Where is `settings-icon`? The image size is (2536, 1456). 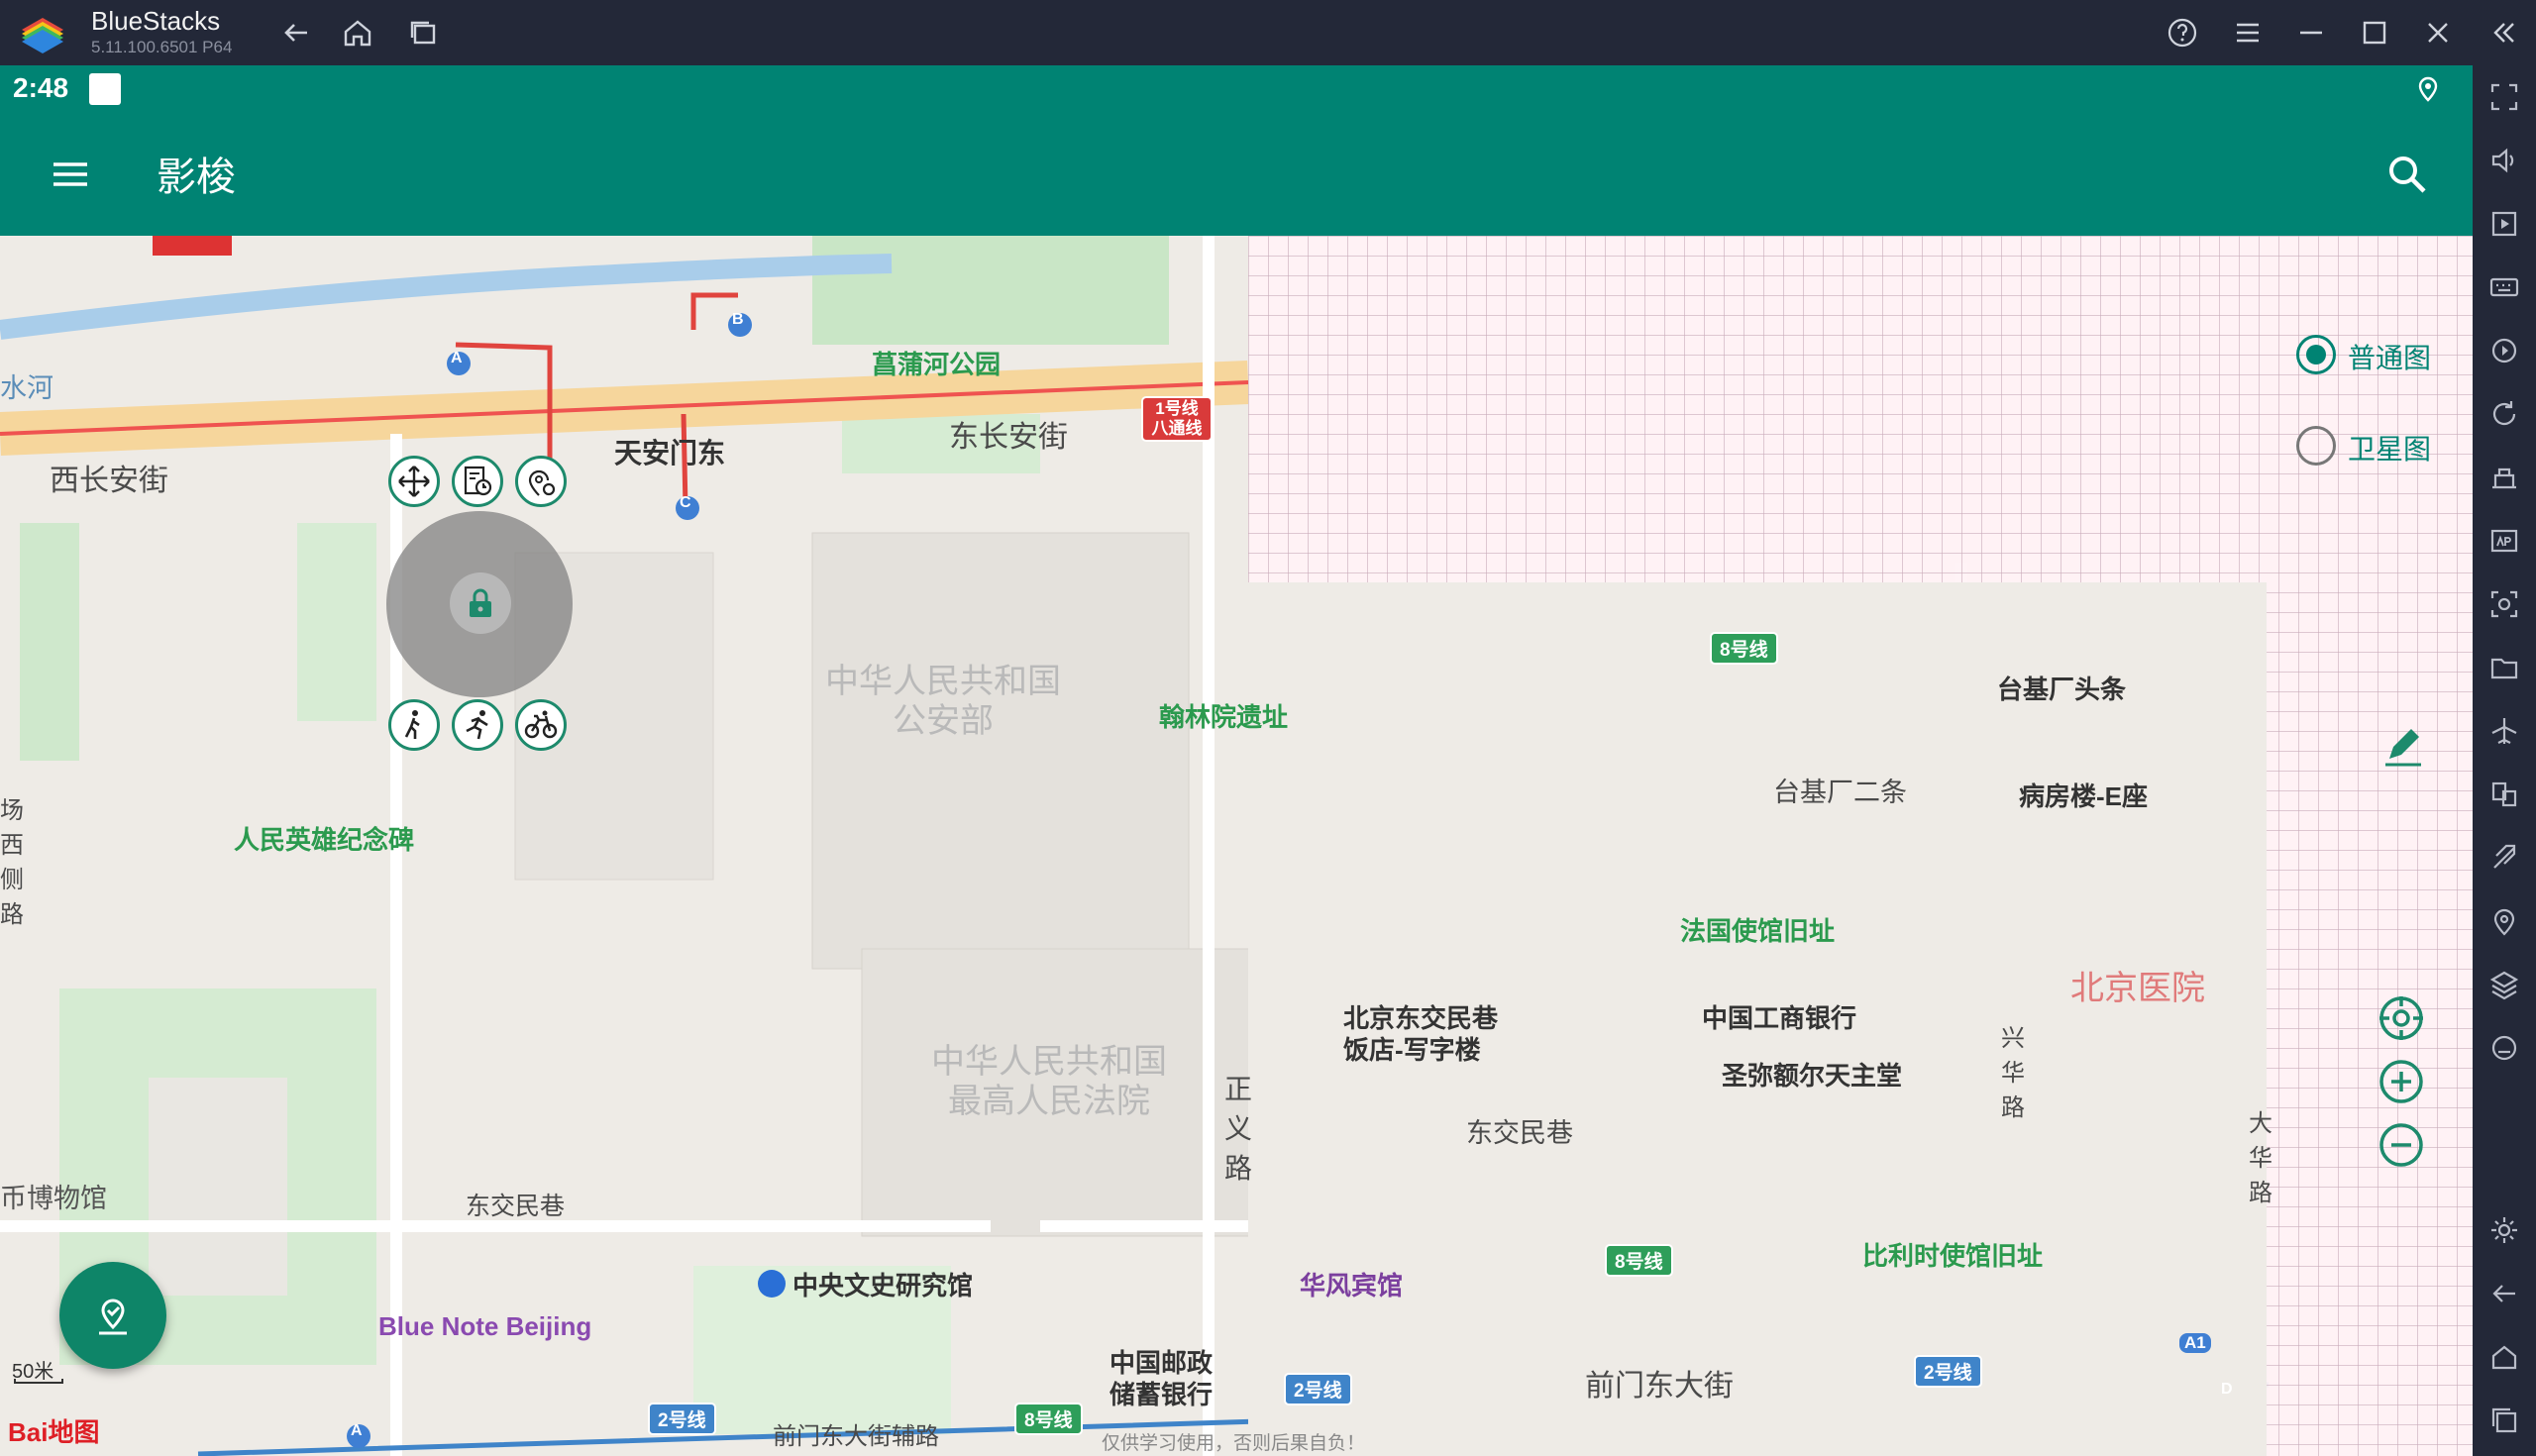 settings-icon is located at coordinates (2504, 1230).